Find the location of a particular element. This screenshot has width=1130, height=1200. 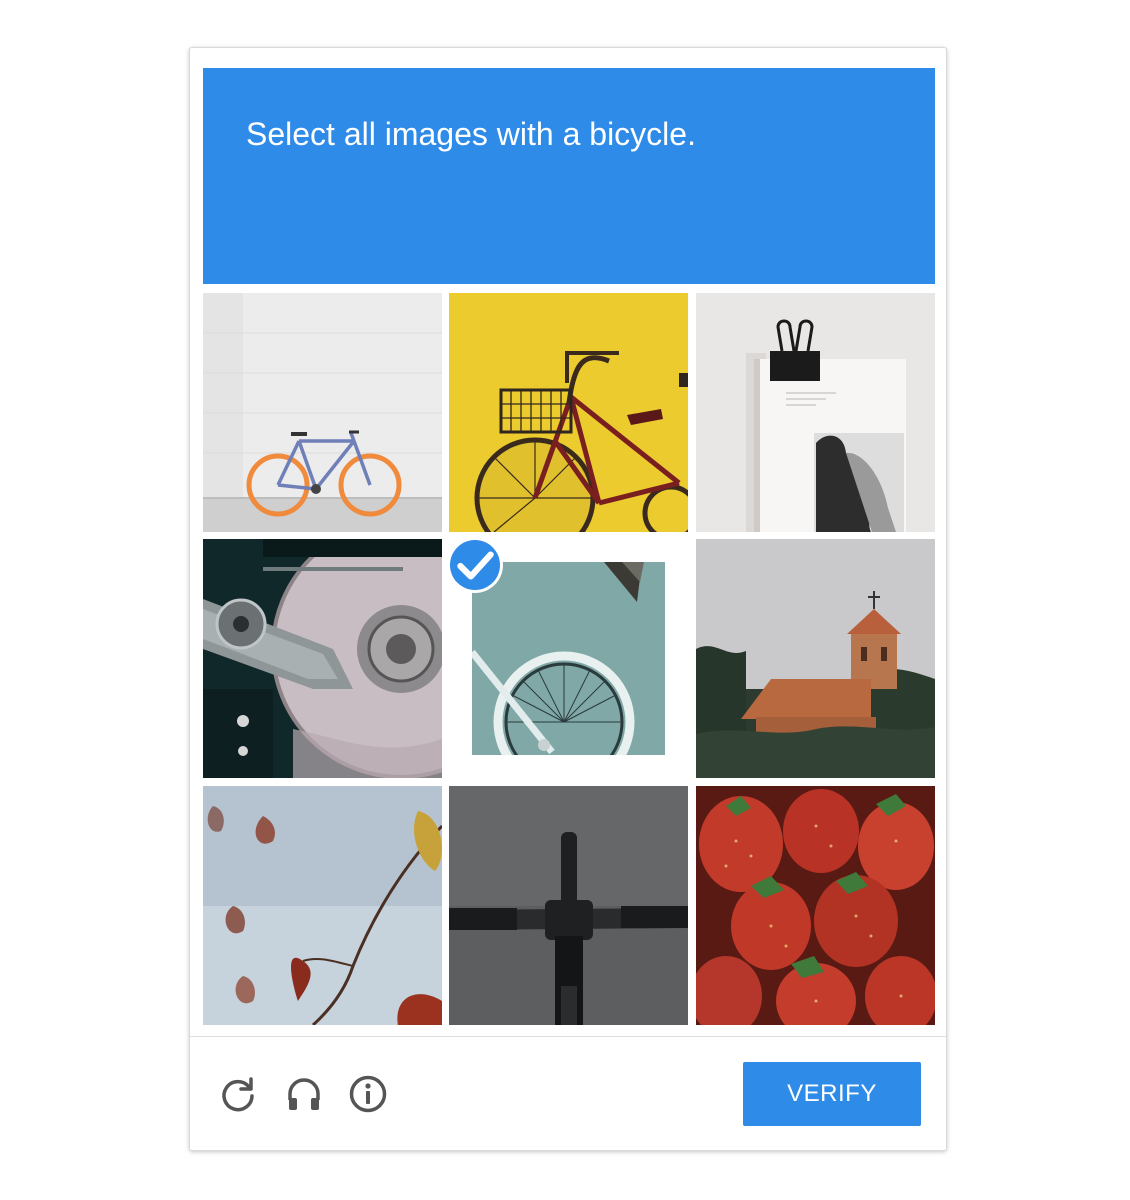

autumn-leaves-image is located at coordinates (322, 905).